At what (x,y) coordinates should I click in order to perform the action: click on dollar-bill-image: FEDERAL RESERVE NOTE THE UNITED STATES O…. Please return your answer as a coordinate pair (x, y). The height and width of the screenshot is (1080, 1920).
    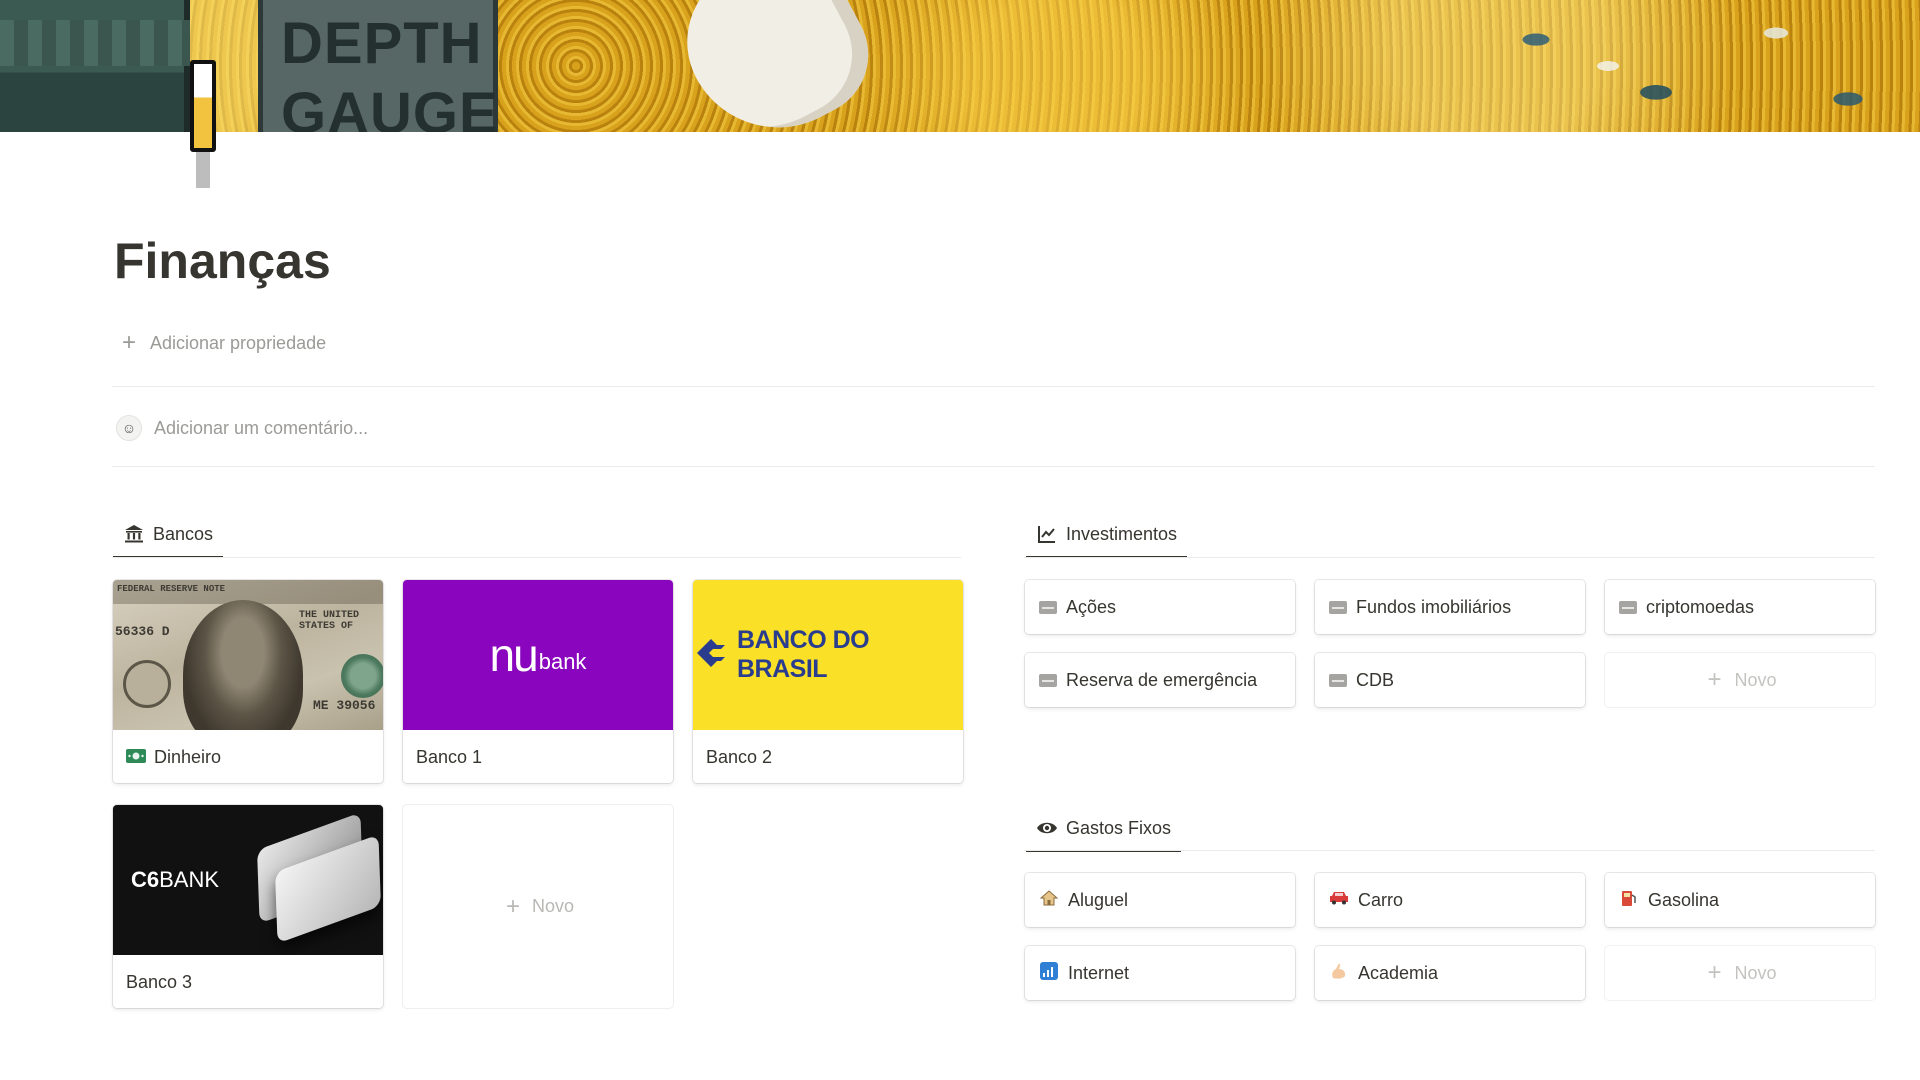
    Looking at the image, I should click on (248, 655).